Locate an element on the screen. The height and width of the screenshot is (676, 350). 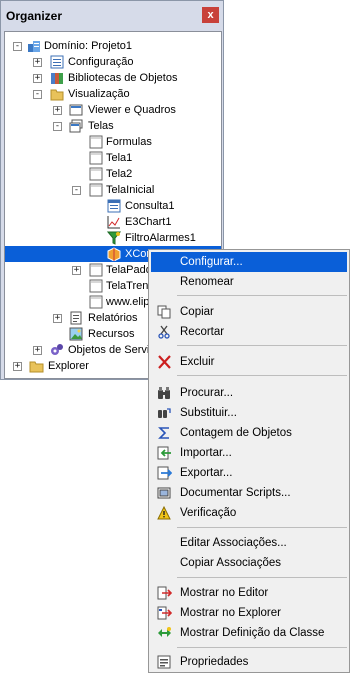
xcontrol-icon is located at coordinates (114, 254).